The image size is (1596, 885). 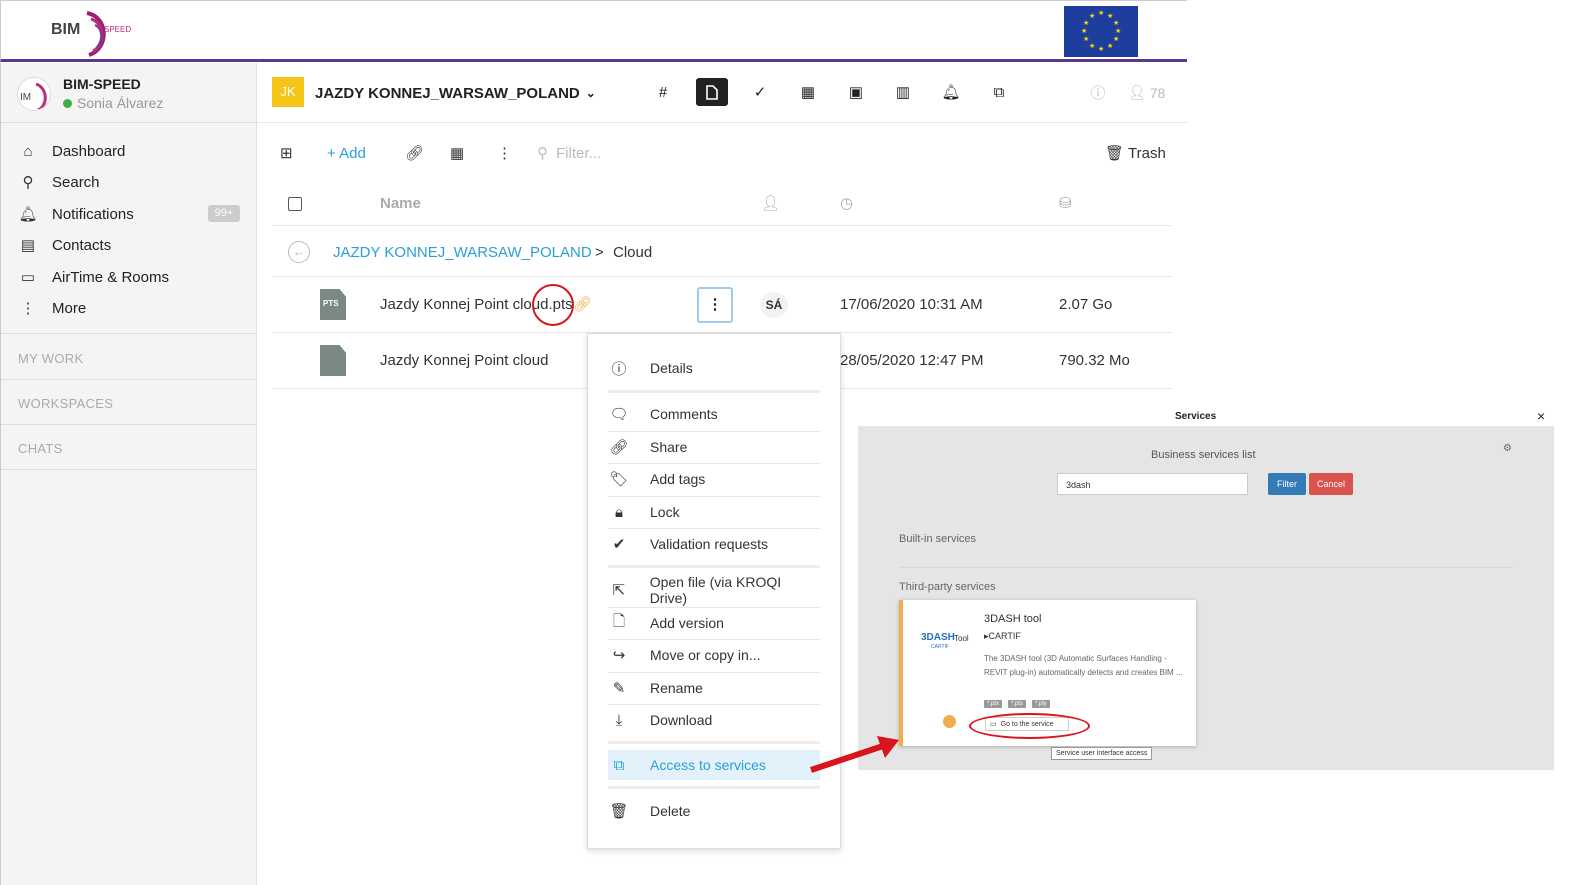 What do you see at coordinates (714, 623) in the screenshot?
I see `menu-item-add-version: 🗋︎ Add version` at bounding box center [714, 623].